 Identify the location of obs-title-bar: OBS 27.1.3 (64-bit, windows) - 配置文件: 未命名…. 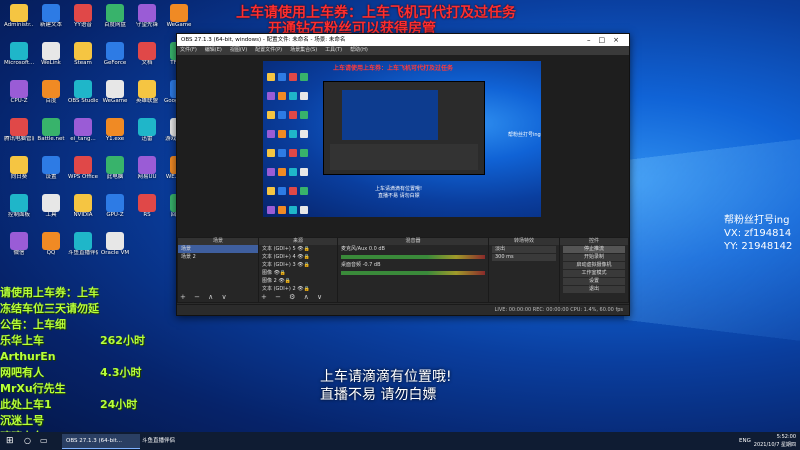
(403, 40).